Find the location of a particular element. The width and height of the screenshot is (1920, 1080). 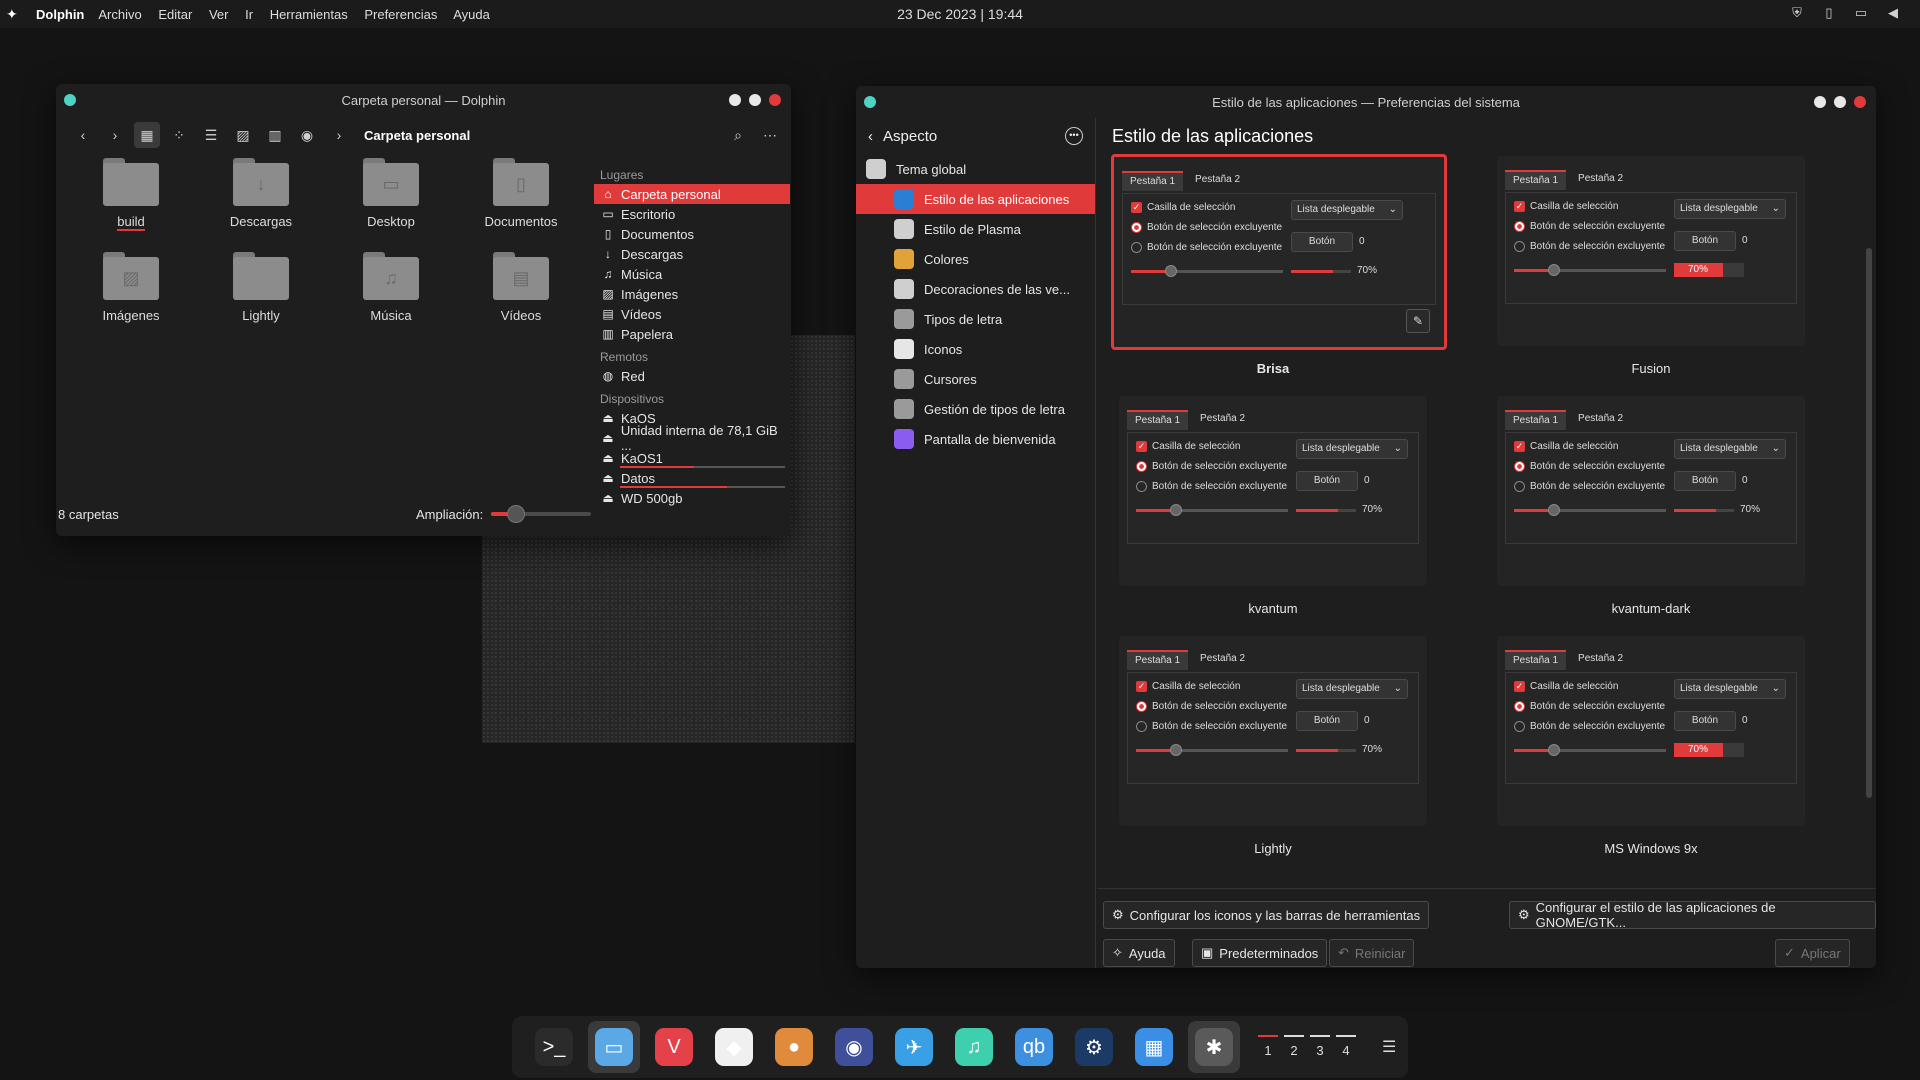

zoom-slider is located at coordinates (541, 514).